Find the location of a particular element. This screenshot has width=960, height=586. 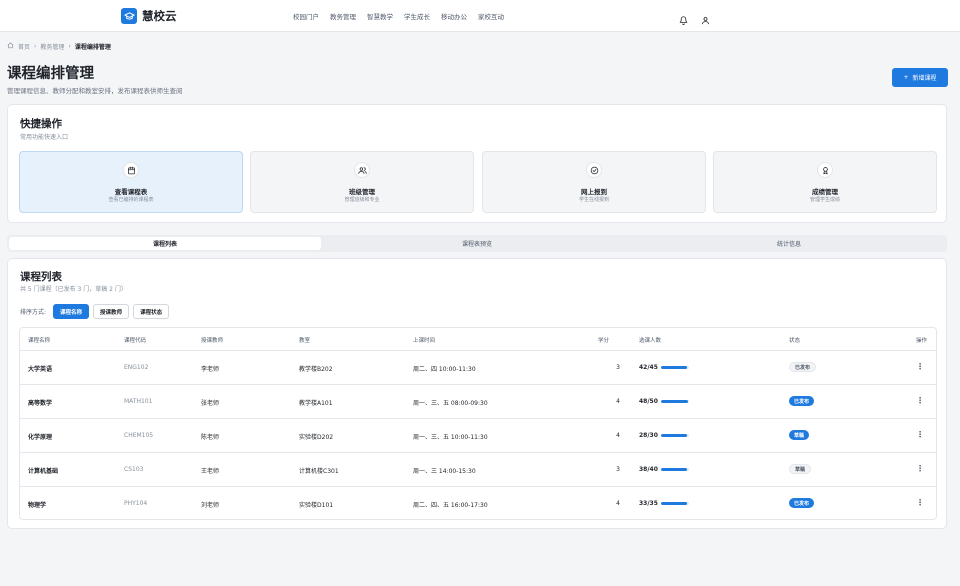

enrollment-count: 33/35 is located at coordinates (648, 503).